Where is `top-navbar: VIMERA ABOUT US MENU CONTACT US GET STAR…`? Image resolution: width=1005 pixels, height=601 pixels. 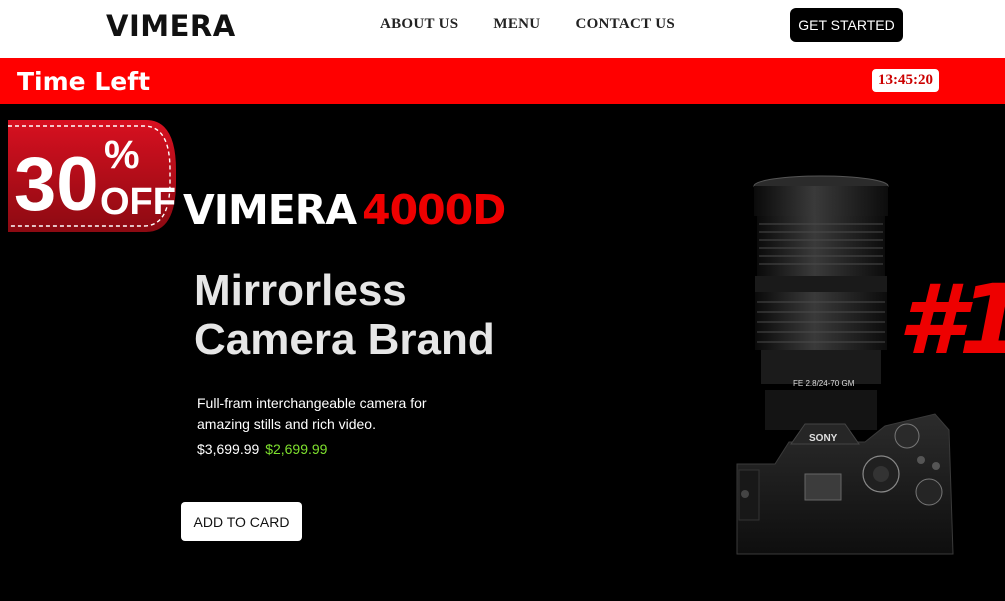 top-navbar: VIMERA ABOUT US MENU CONTACT US GET STAR… is located at coordinates (502, 29).